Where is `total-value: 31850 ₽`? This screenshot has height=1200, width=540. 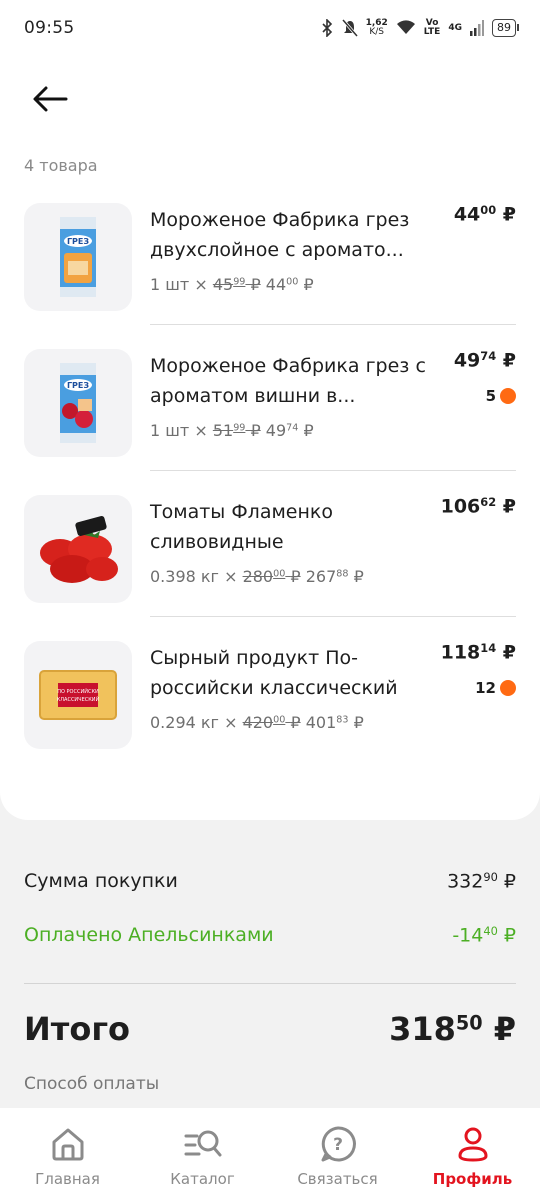
total-value: 31850 ₽ is located at coordinates (452, 1029).